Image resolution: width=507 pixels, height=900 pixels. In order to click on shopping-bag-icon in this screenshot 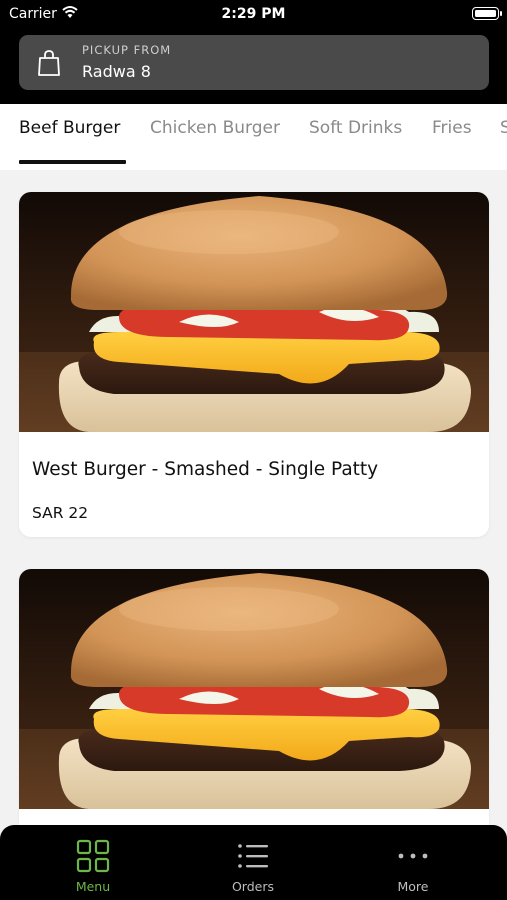, I will do `click(49, 65)`.